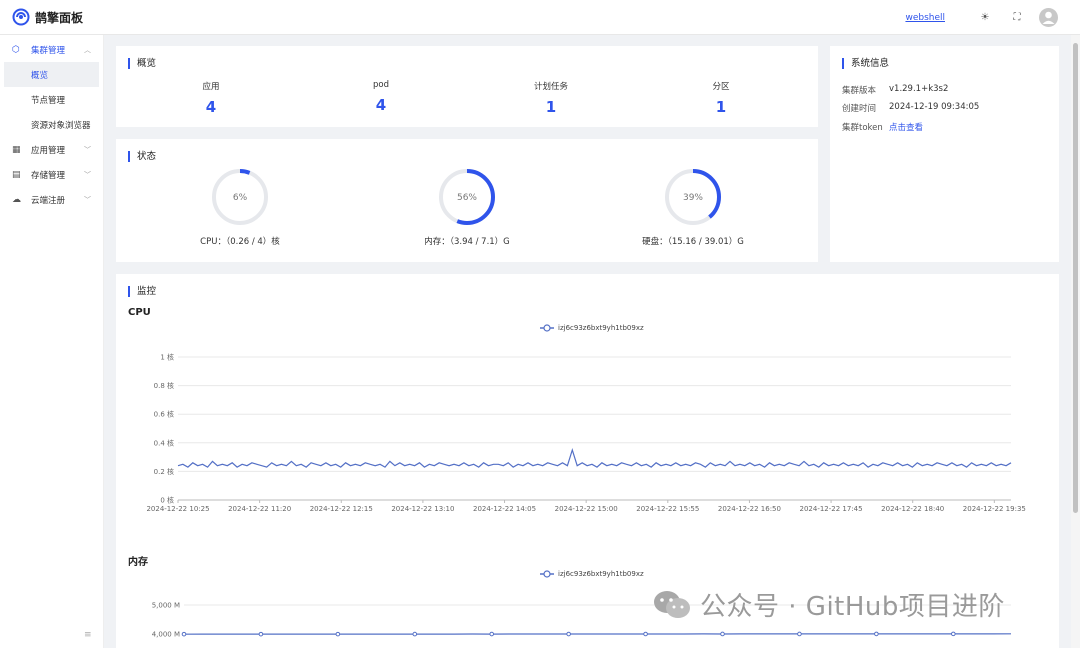 This screenshot has width=1080, height=648. Describe the element at coordinates (550, 87) in the screenshot. I see `stat-label: 计划任务` at that location.